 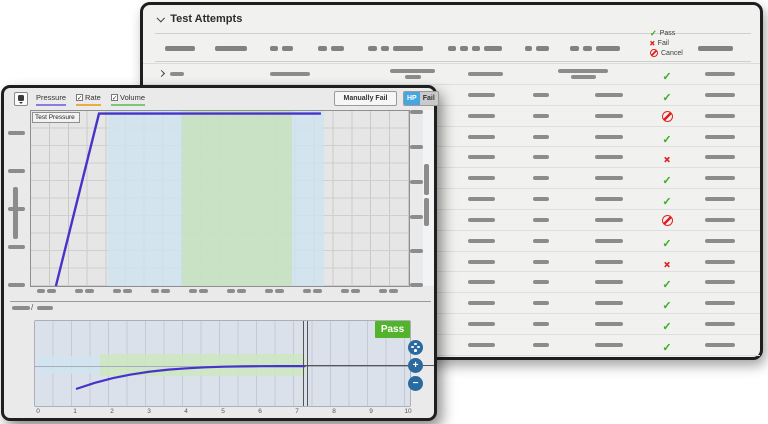 I want to click on divider, so click(x=453, y=61).